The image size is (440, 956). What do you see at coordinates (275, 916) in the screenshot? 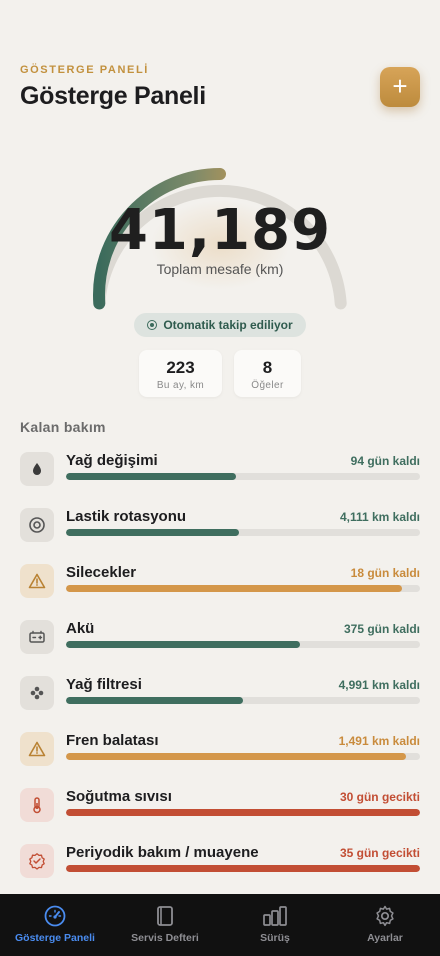
I see `bar-chart-icon` at bounding box center [275, 916].